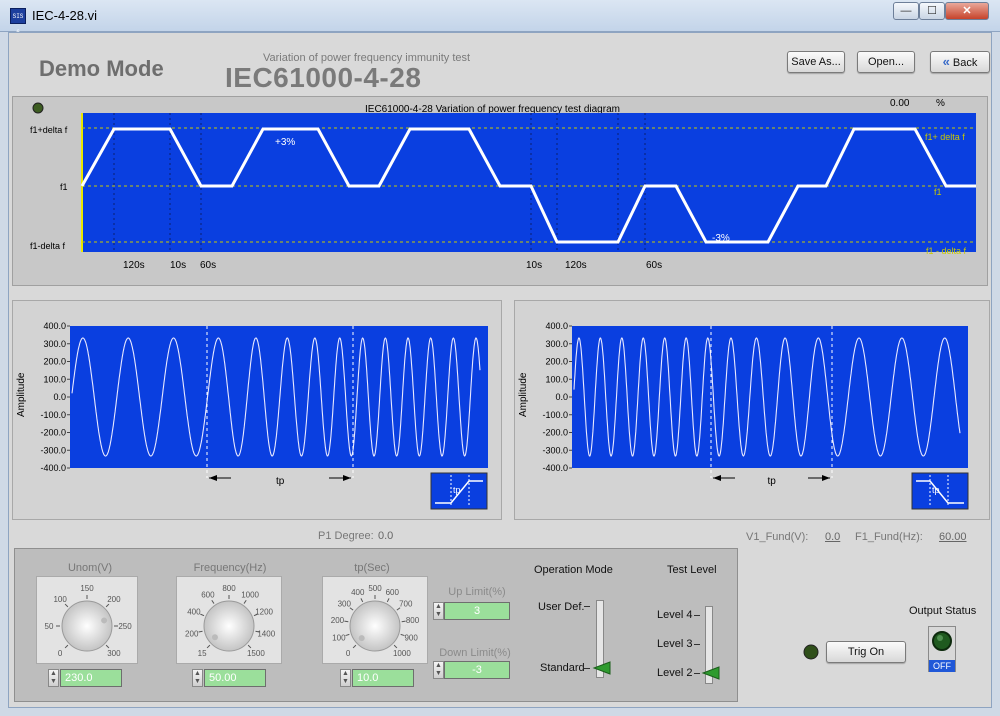  Describe the element at coordinates (53, 450) in the screenshot. I see `waveform-ytick: -300.0` at that location.